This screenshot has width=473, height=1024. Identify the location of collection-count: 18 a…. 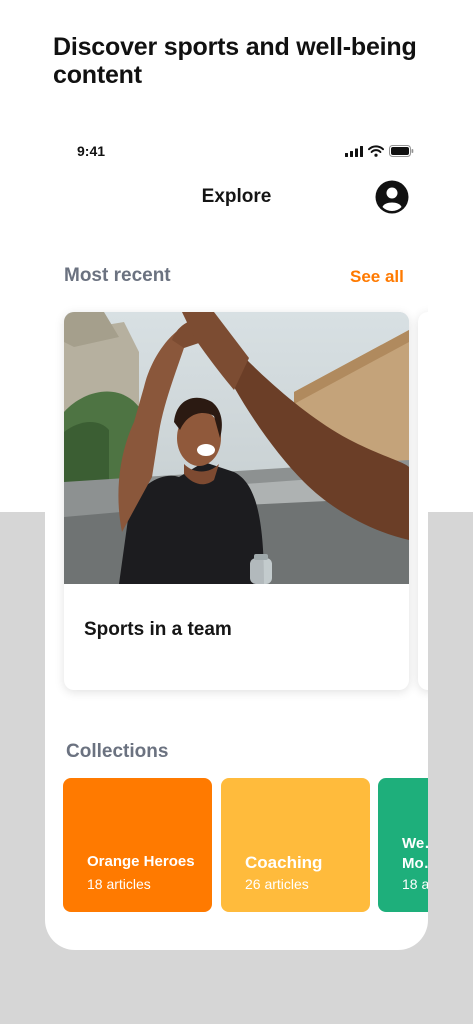
(415, 884).